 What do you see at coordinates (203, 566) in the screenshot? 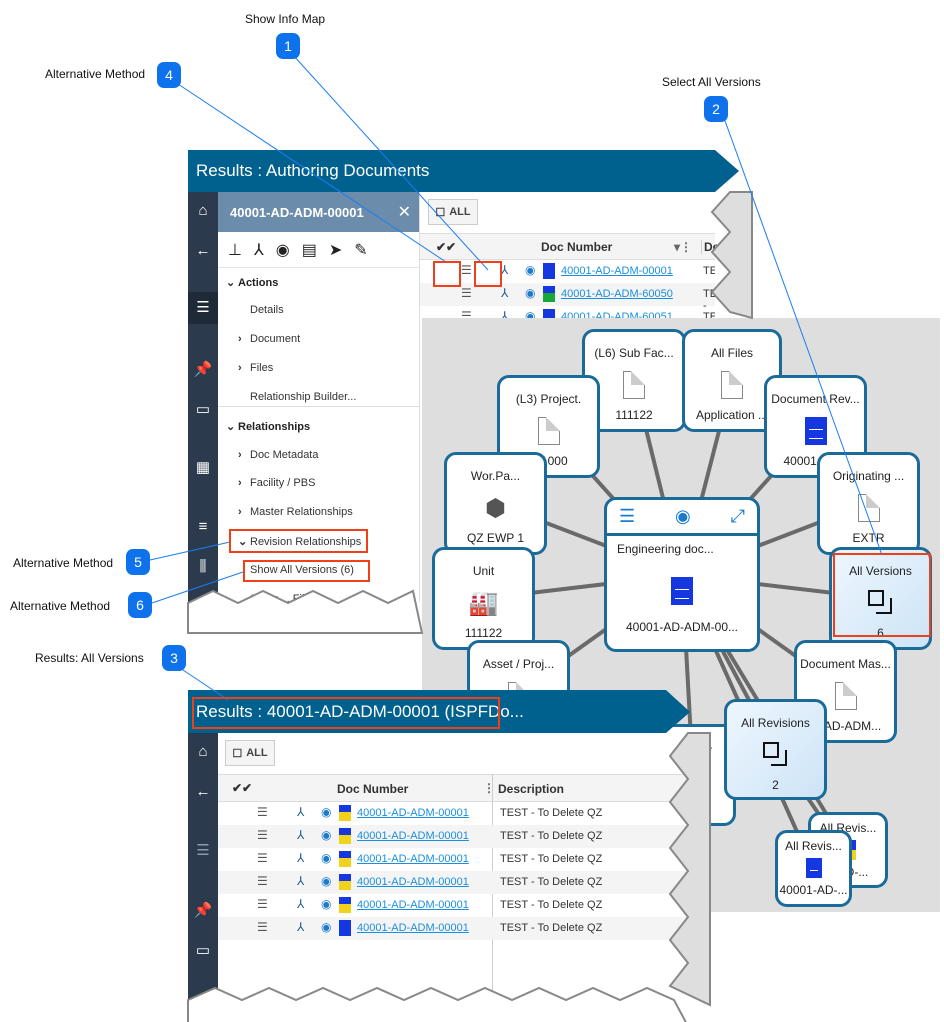
I see `chart-search-icon: ⫼` at bounding box center [203, 566].